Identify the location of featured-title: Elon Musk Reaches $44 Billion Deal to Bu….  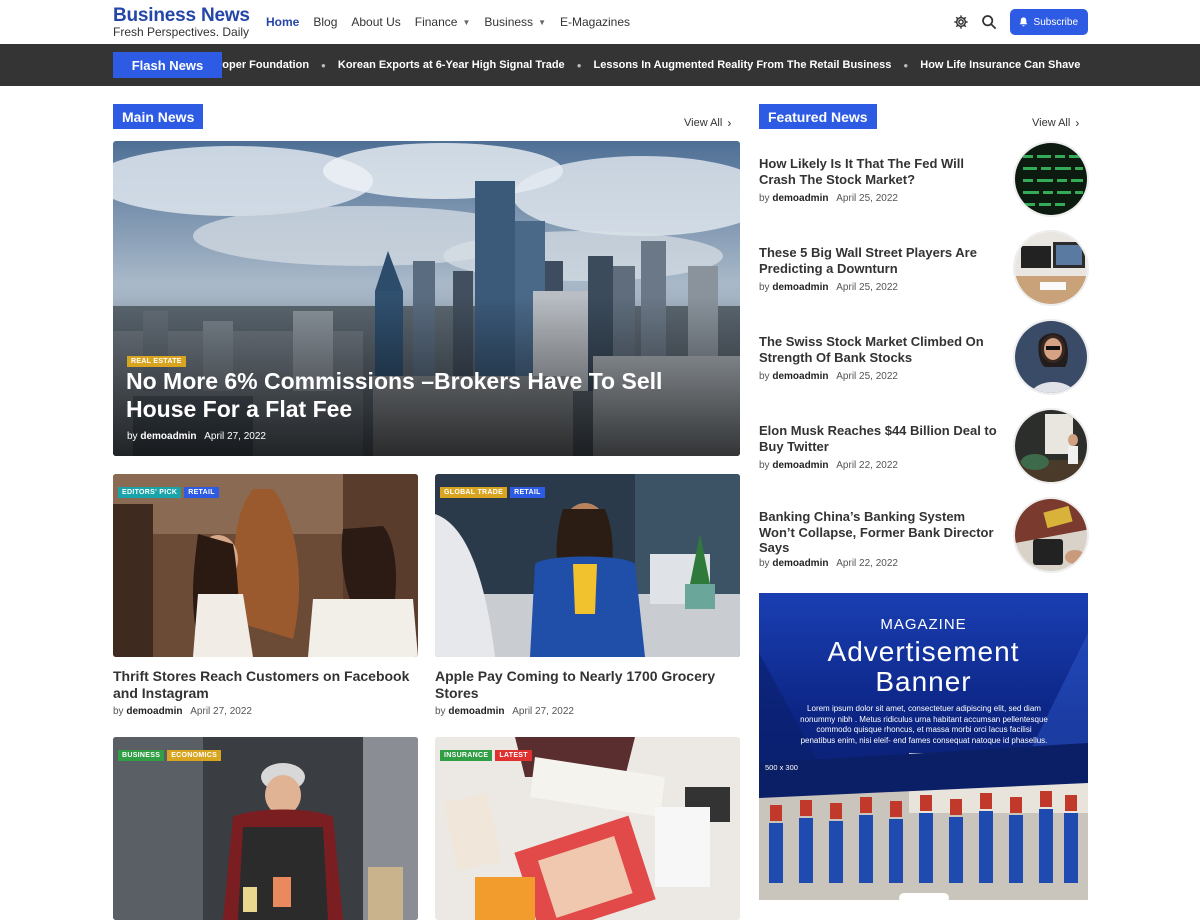
(879, 438).